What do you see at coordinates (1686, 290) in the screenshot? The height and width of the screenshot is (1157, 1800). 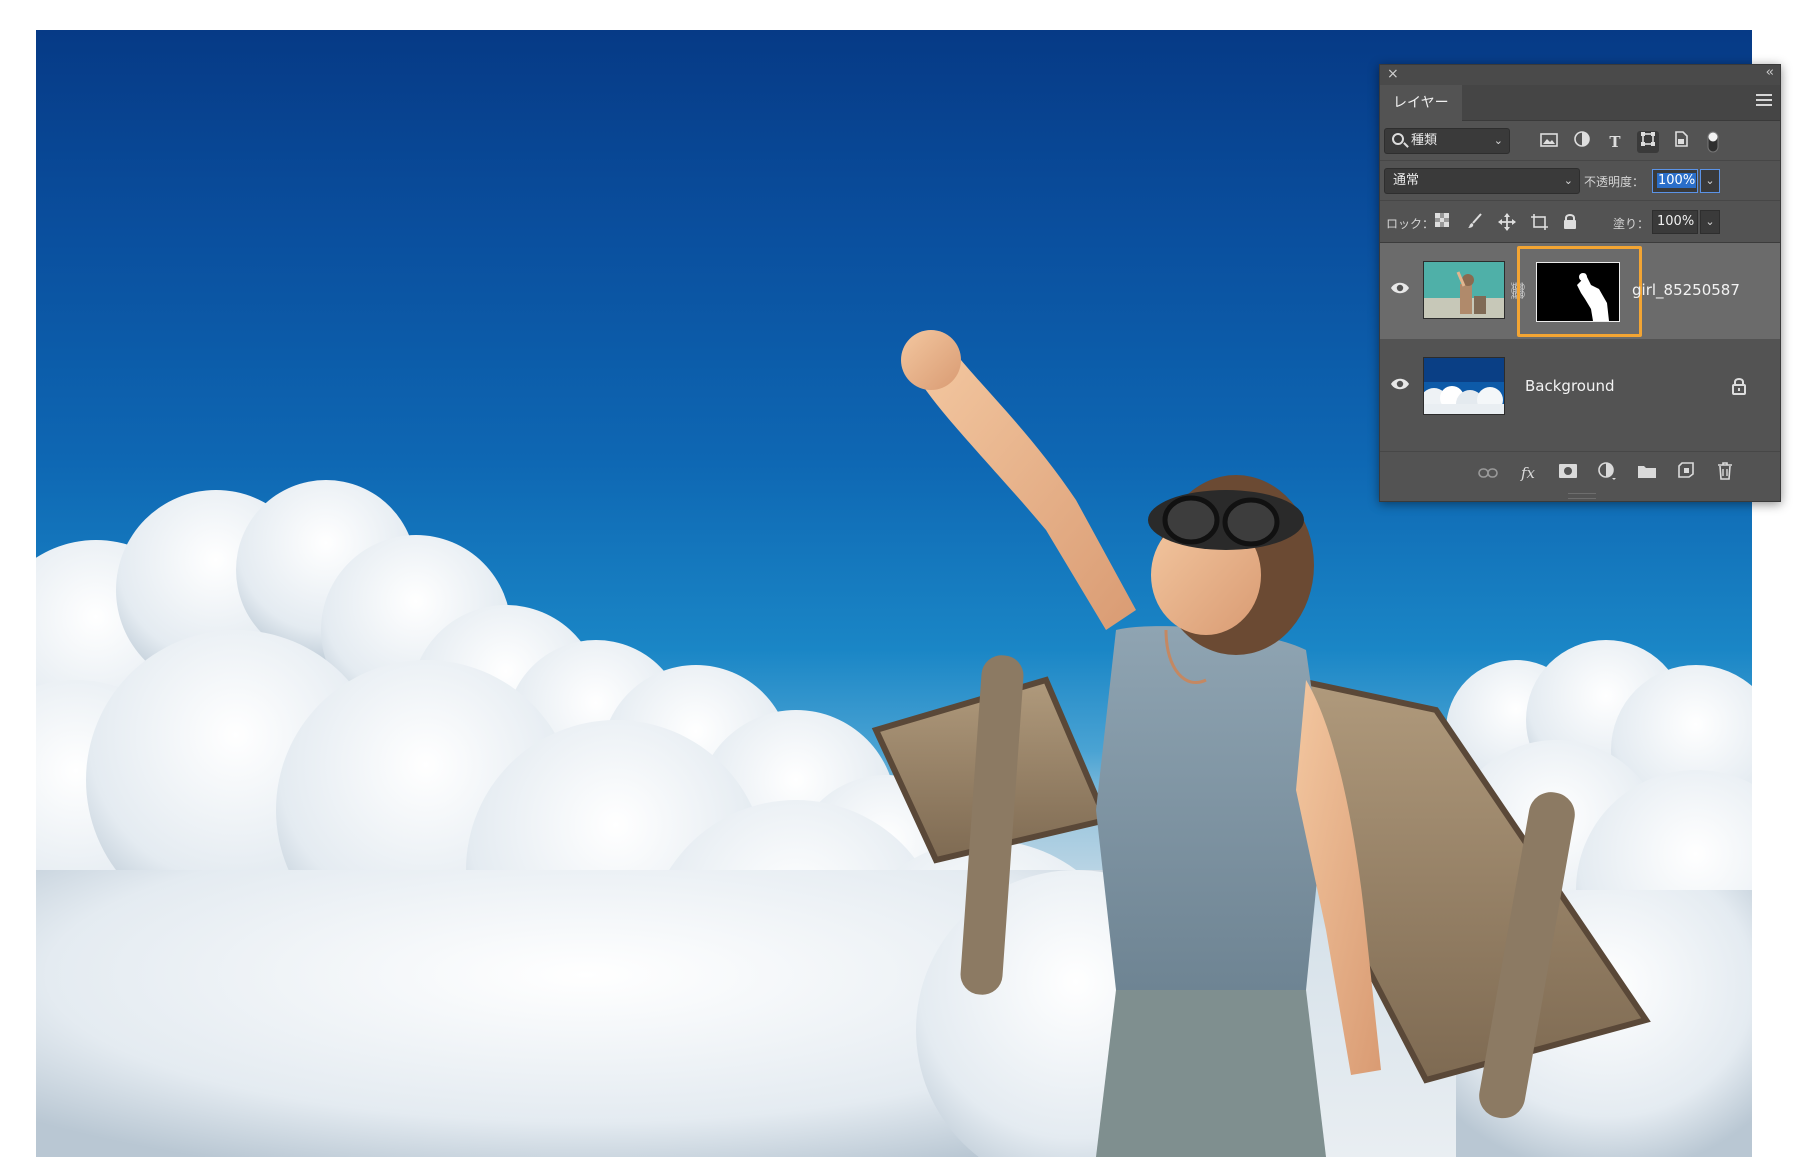 I see `layer-name: girl_85250587` at bounding box center [1686, 290].